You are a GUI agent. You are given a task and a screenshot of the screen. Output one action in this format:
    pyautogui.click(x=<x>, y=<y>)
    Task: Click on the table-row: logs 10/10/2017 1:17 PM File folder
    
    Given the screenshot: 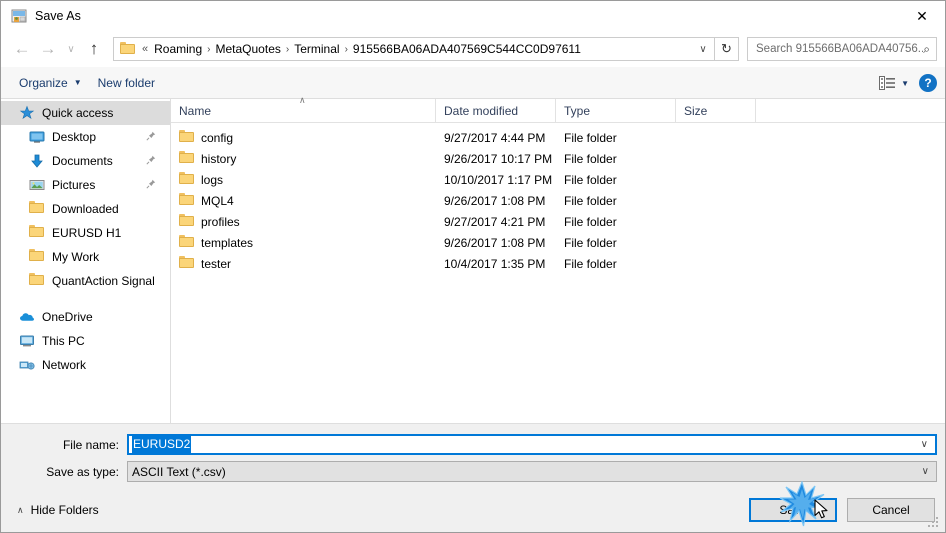 What is the action you would take?
    pyautogui.click(x=558, y=179)
    